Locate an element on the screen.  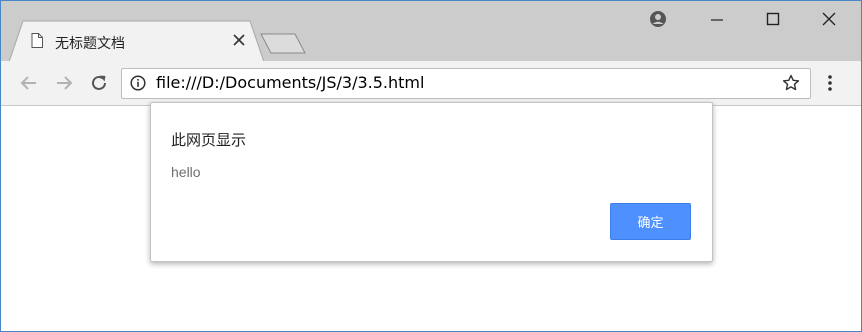
minimize-button is located at coordinates (717, 19).